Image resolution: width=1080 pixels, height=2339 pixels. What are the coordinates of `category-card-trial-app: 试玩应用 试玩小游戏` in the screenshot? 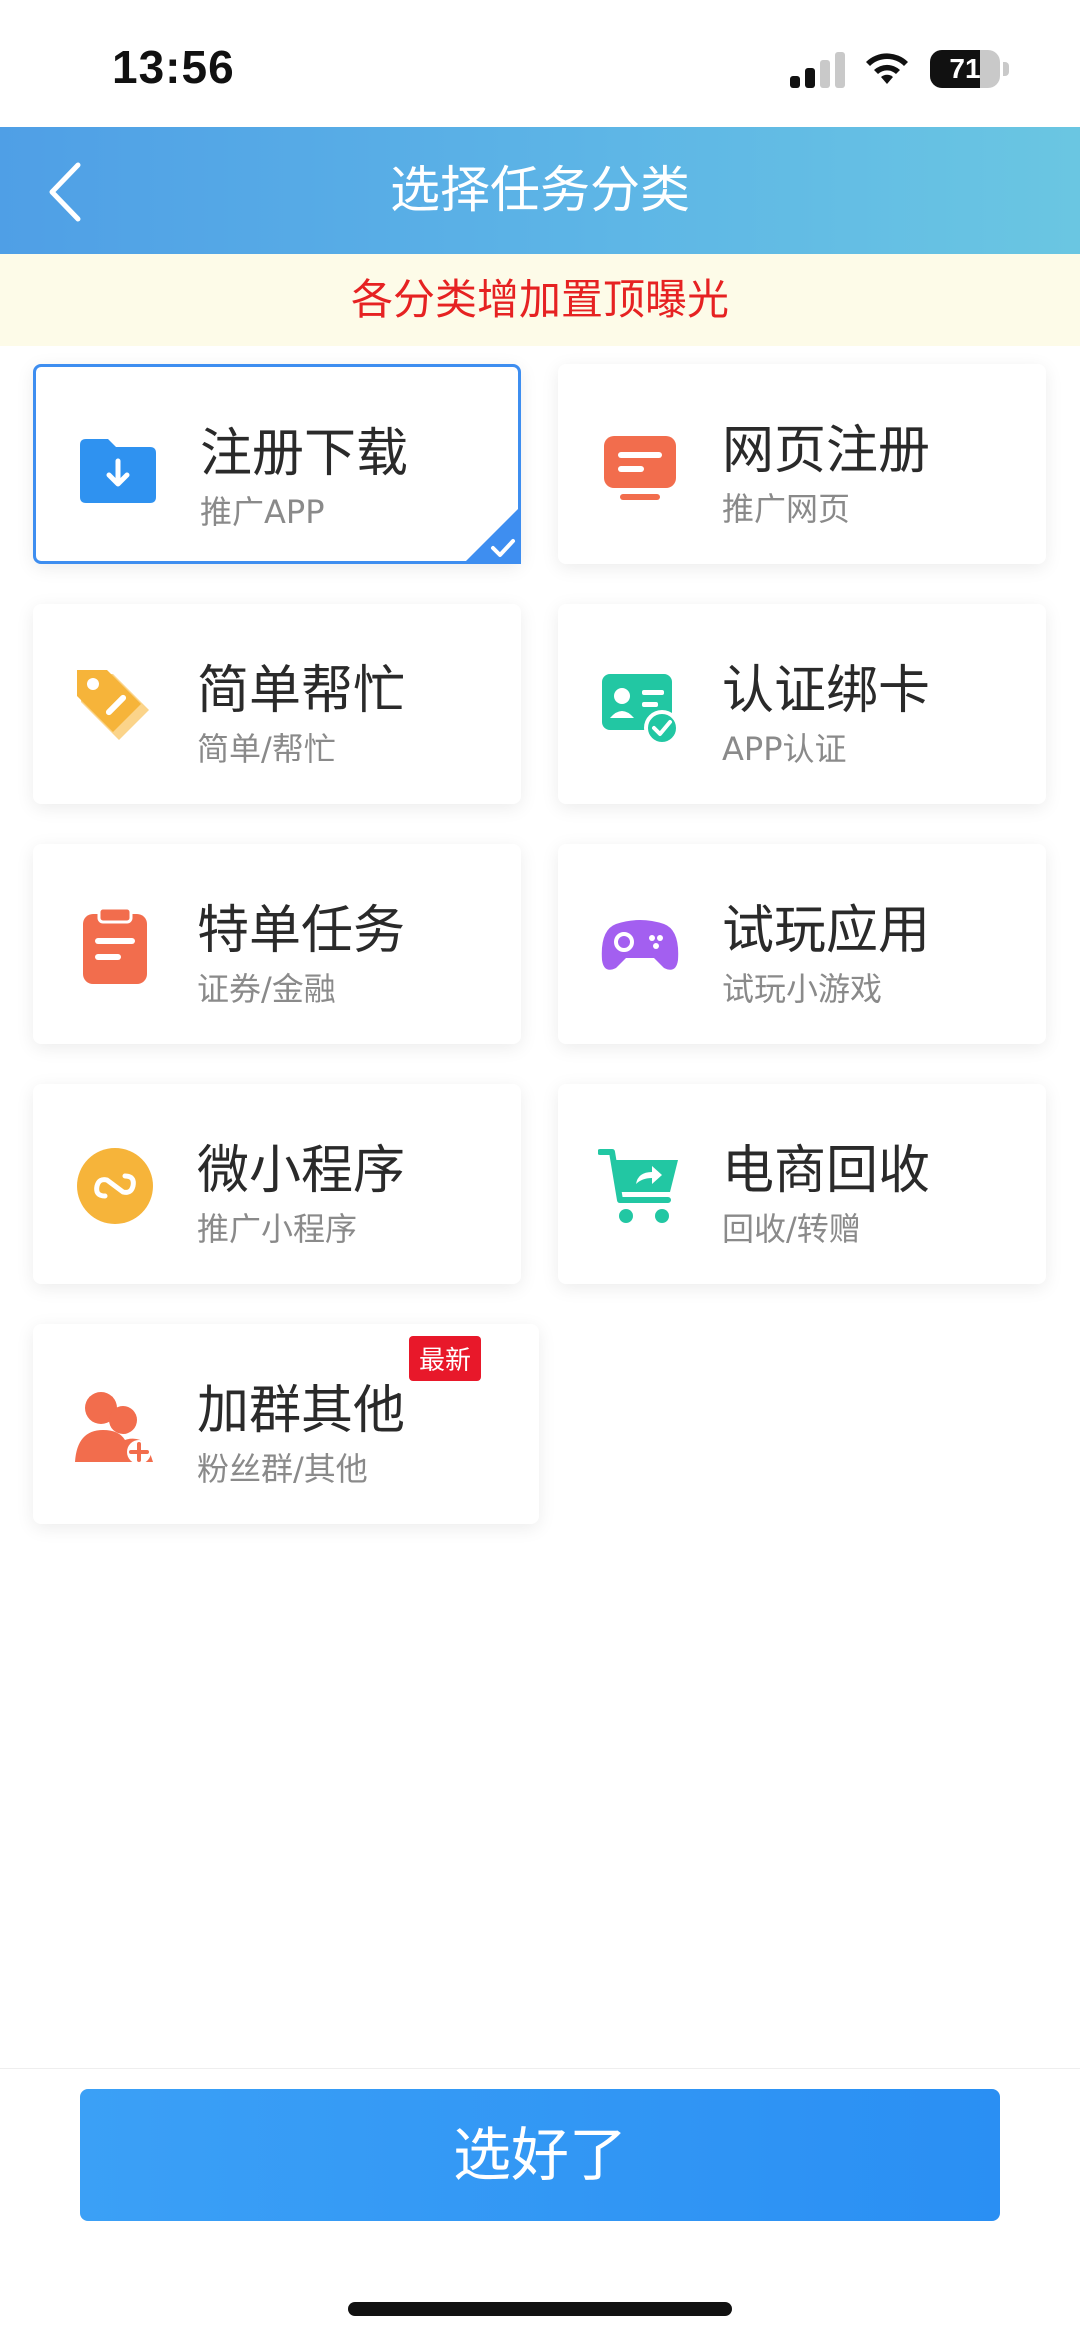 It's located at (802, 944).